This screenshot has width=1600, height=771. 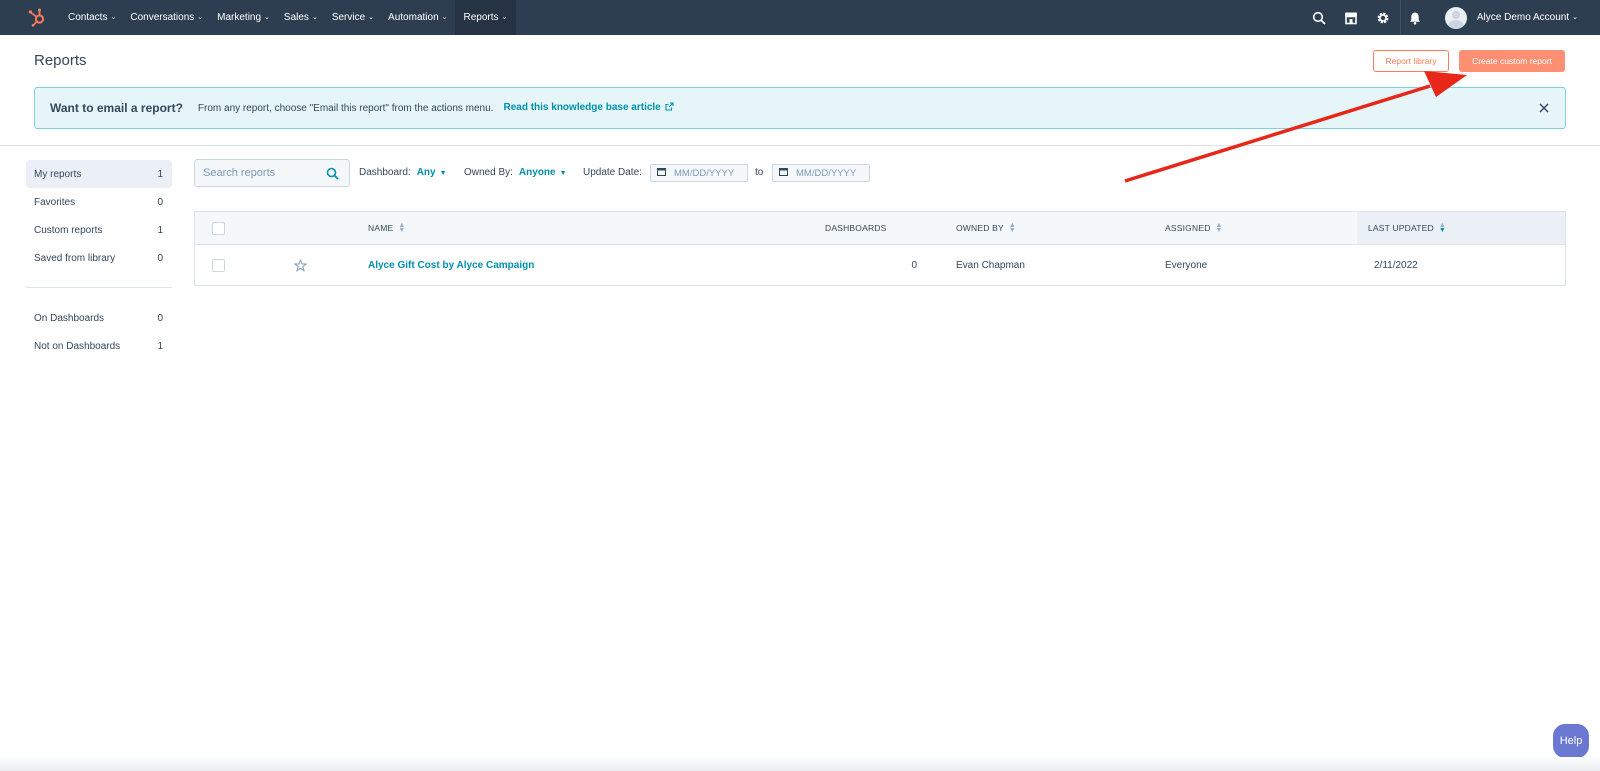 What do you see at coordinates (1571, 741) in the screenshot?
I see `help-button: Help` at bounding box center [1571, 741].